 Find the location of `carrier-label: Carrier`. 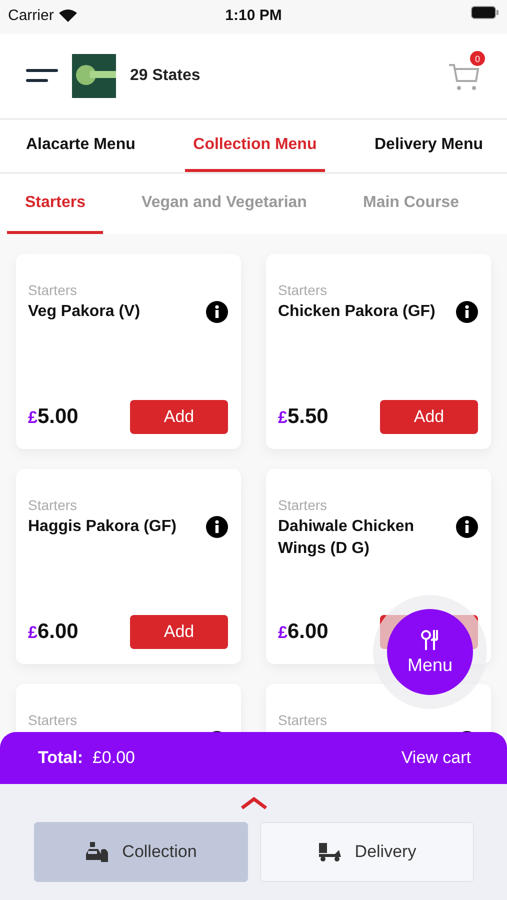

carrier-label: Carrier is located at coordinates (31, 15).